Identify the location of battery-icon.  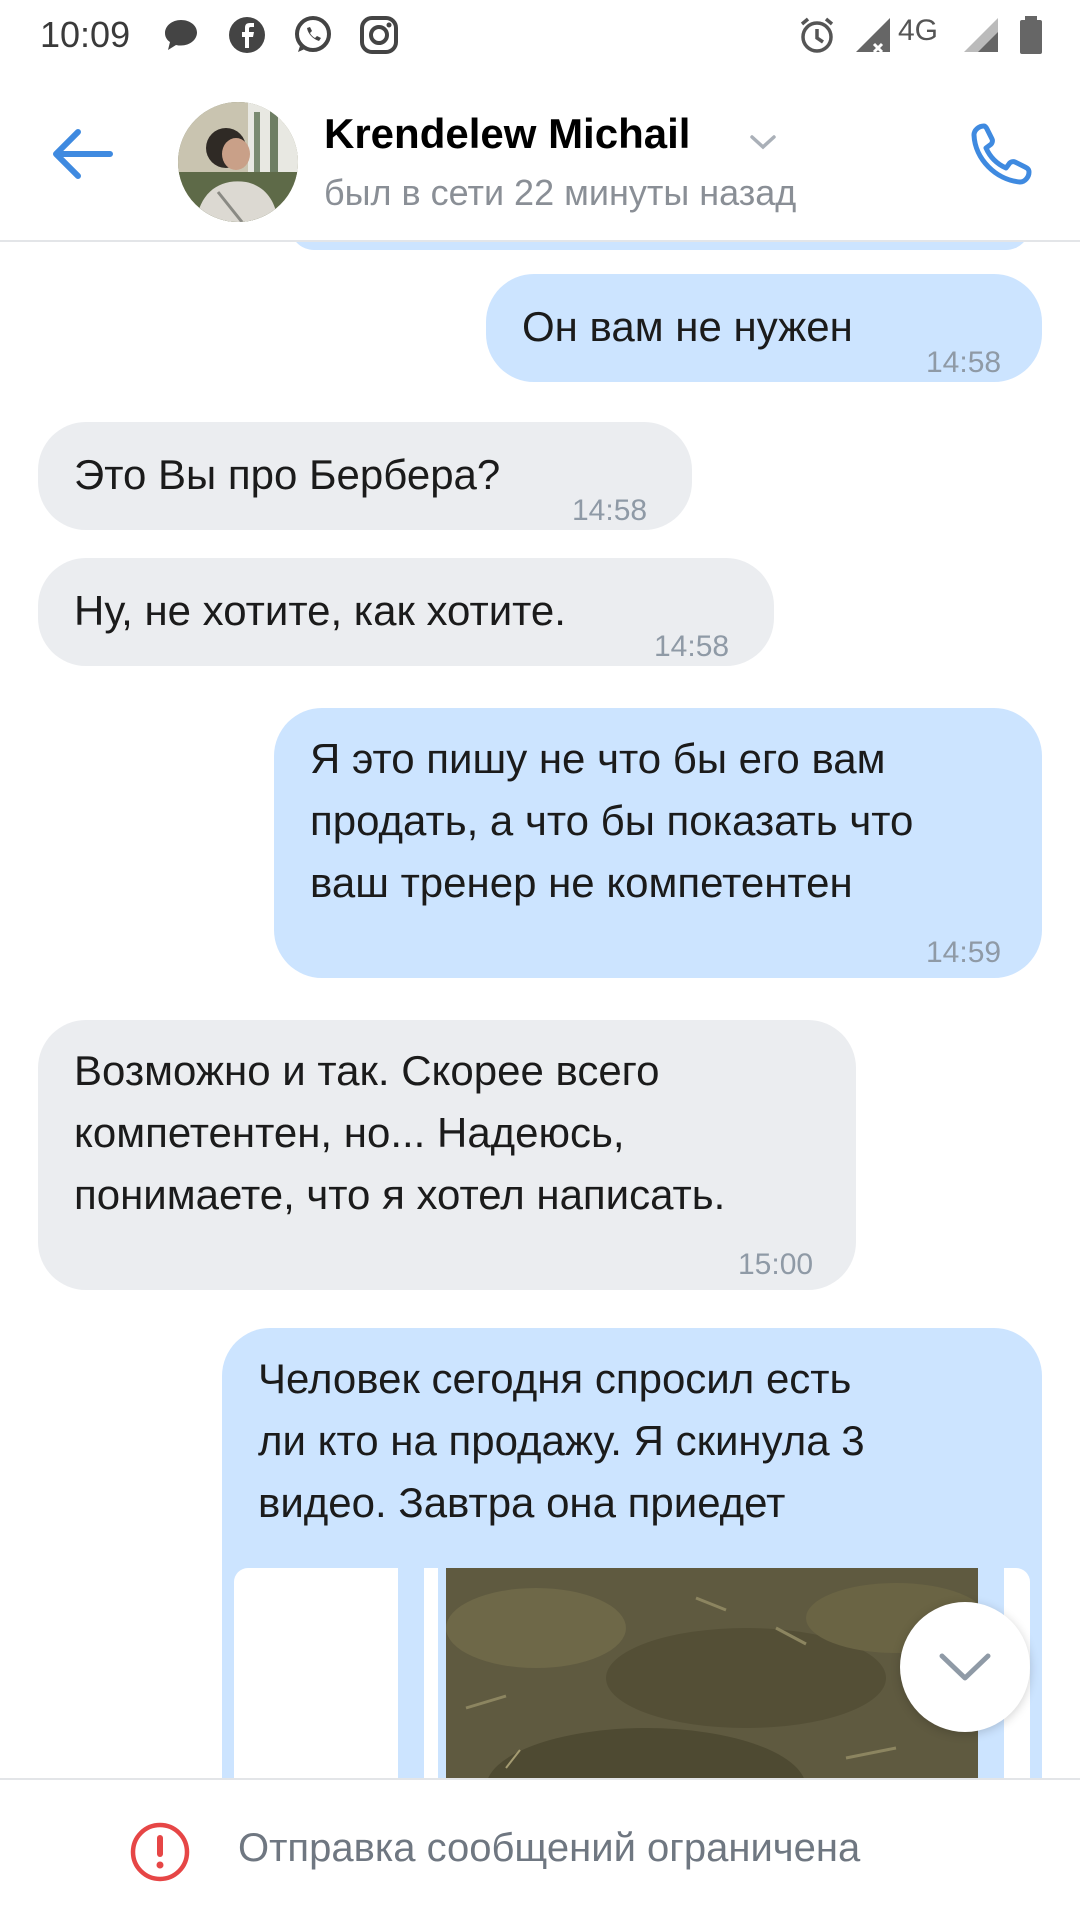
(1031, 35).